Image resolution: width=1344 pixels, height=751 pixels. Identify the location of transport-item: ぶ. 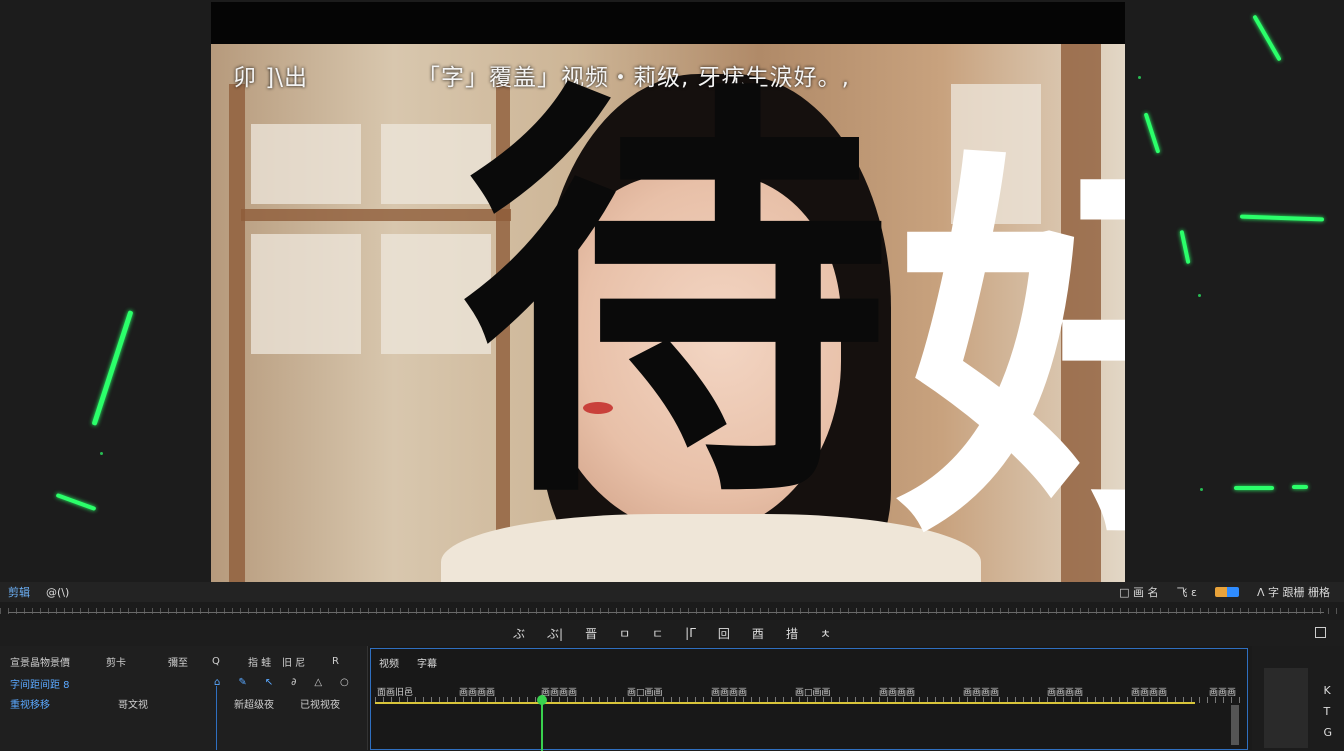
(519, 633).